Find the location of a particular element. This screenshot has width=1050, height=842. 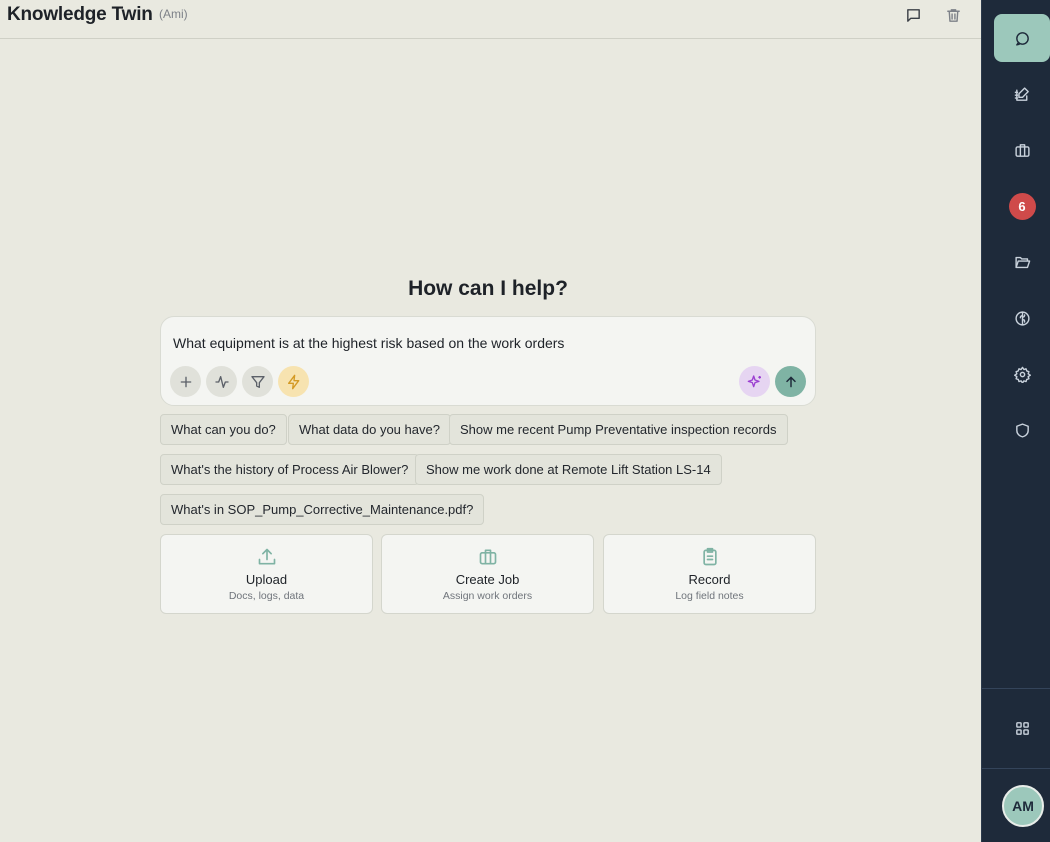

clipboard-icon is located at coordinates (709, 557).